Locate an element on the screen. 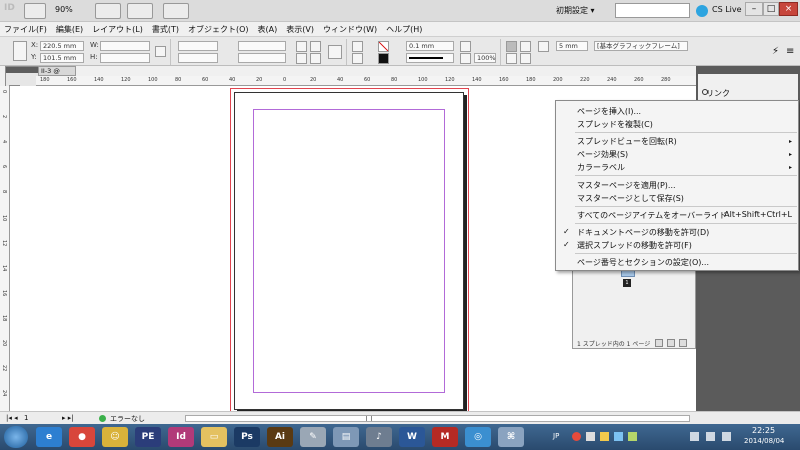 The width and height of the screenshot is (800, 450). lightning-icon: ⚡ is located at coordinates (777, 51).